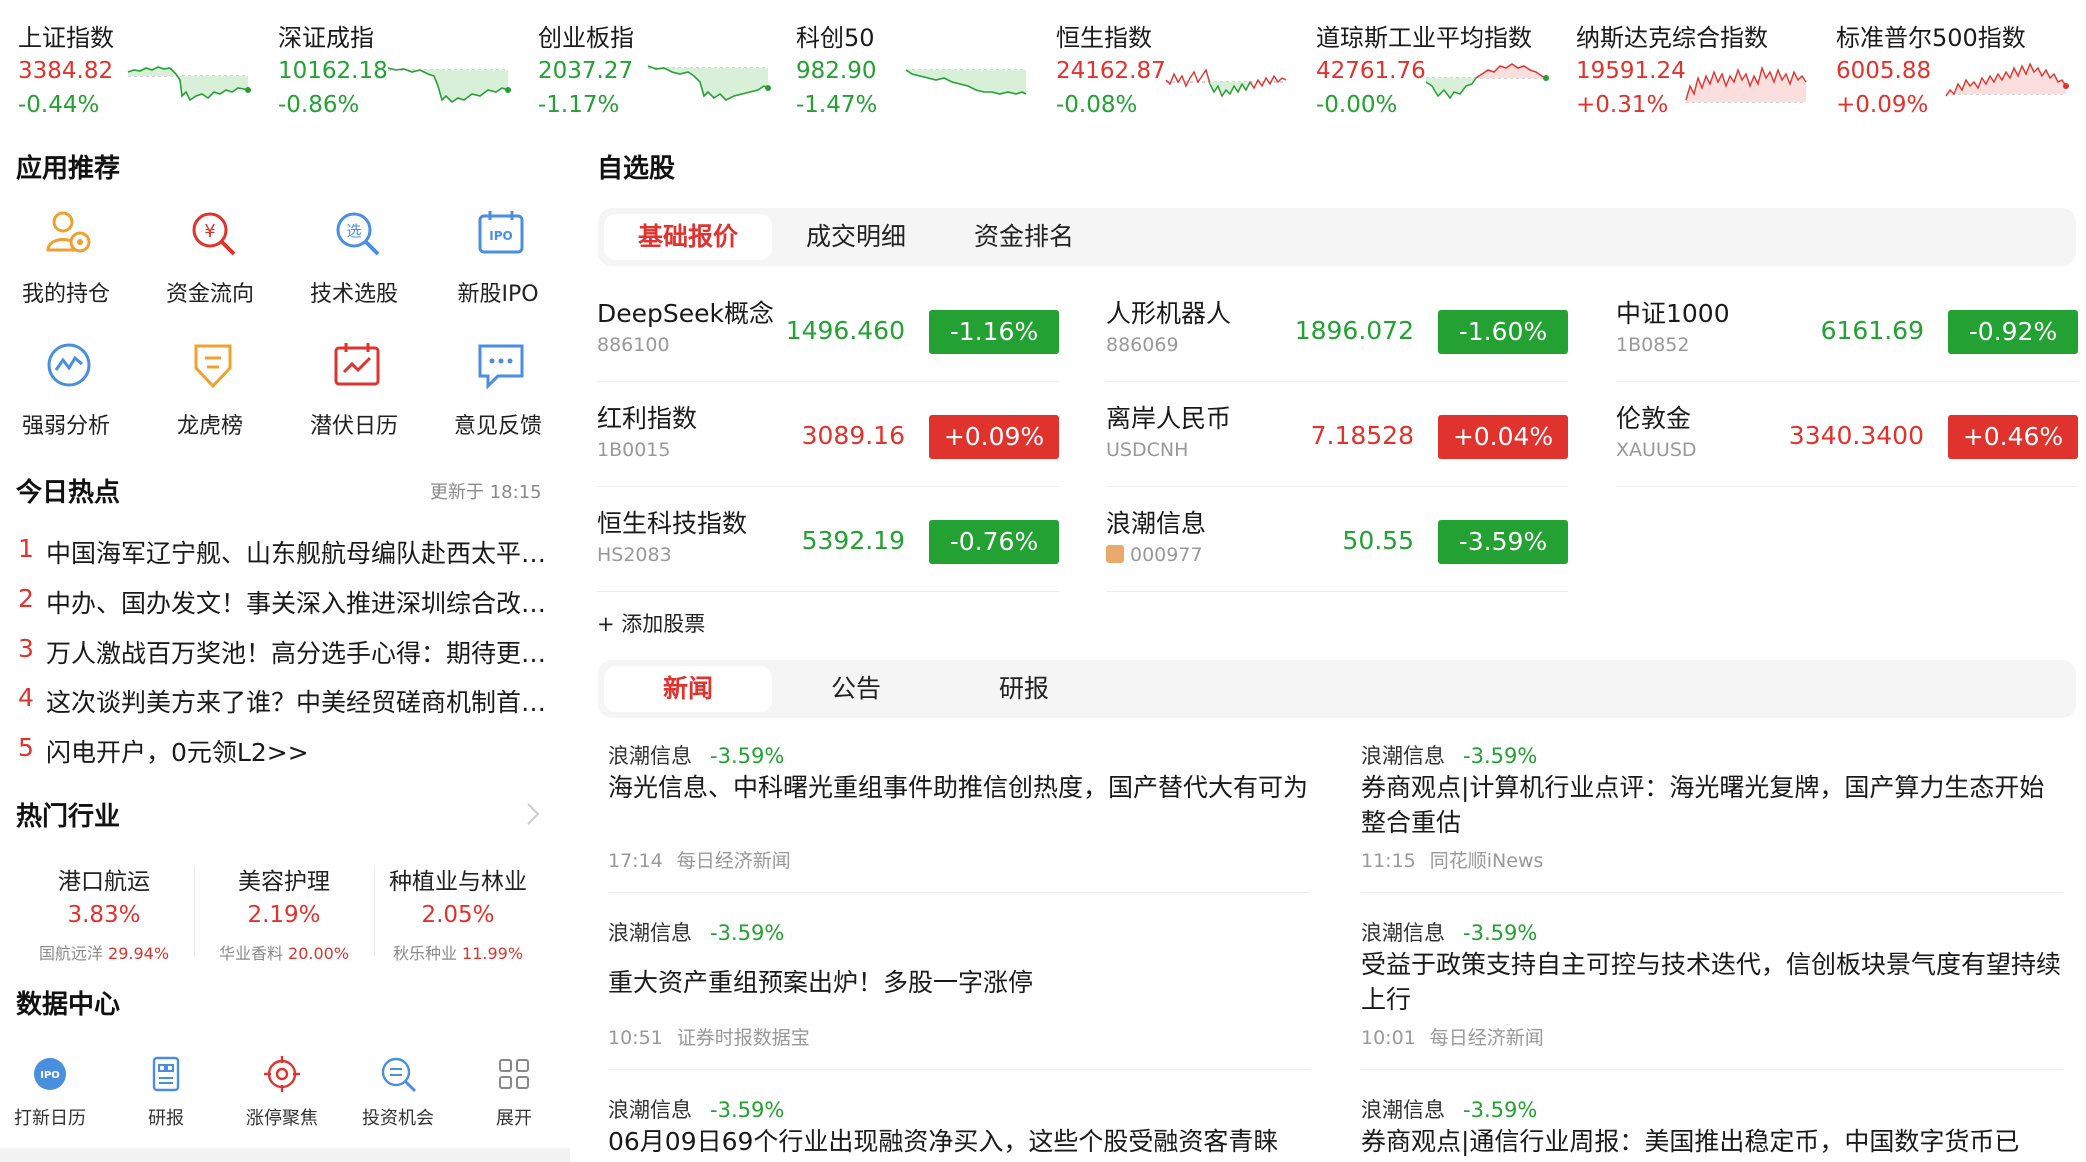  Describe the element at coordinates (458, 913) in the screenshot. I see `industry-card: 种植业与林业 2.05% 秋乐种业 11.99%` at that location.